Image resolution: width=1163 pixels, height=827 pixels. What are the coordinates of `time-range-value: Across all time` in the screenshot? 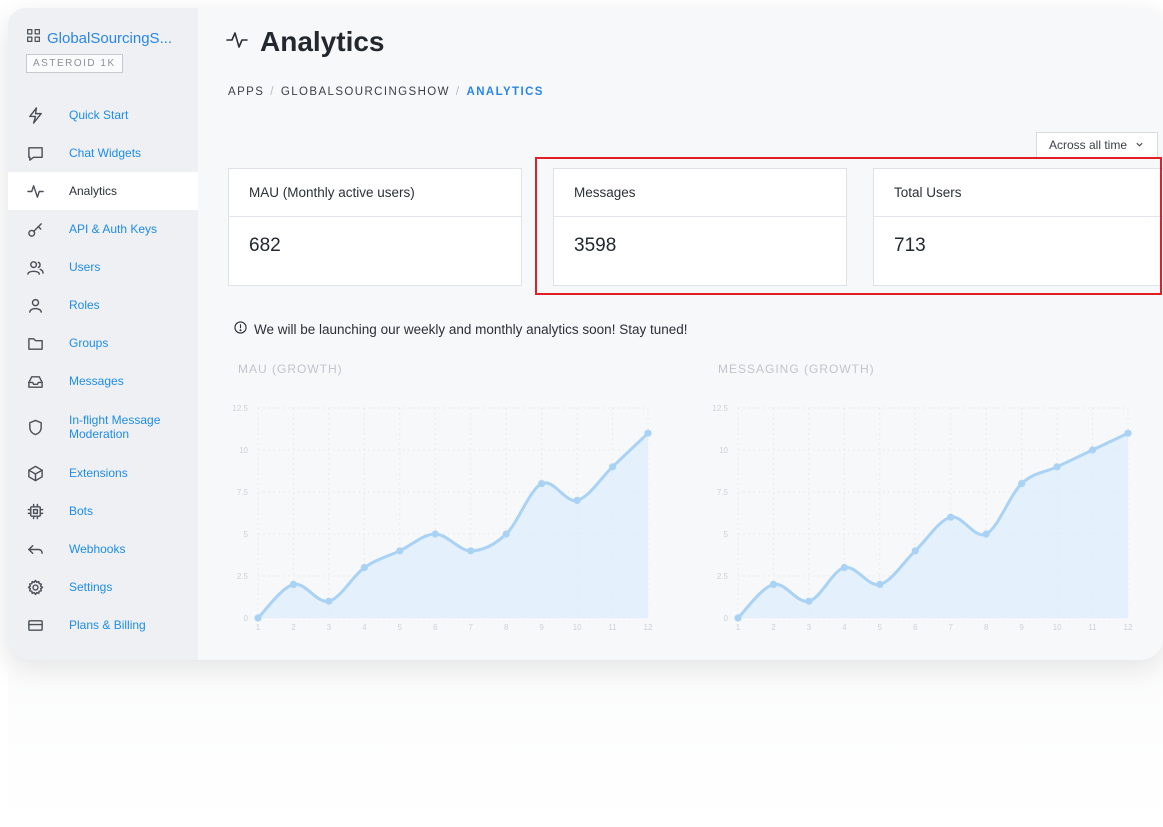 It's located at (1088, 145).